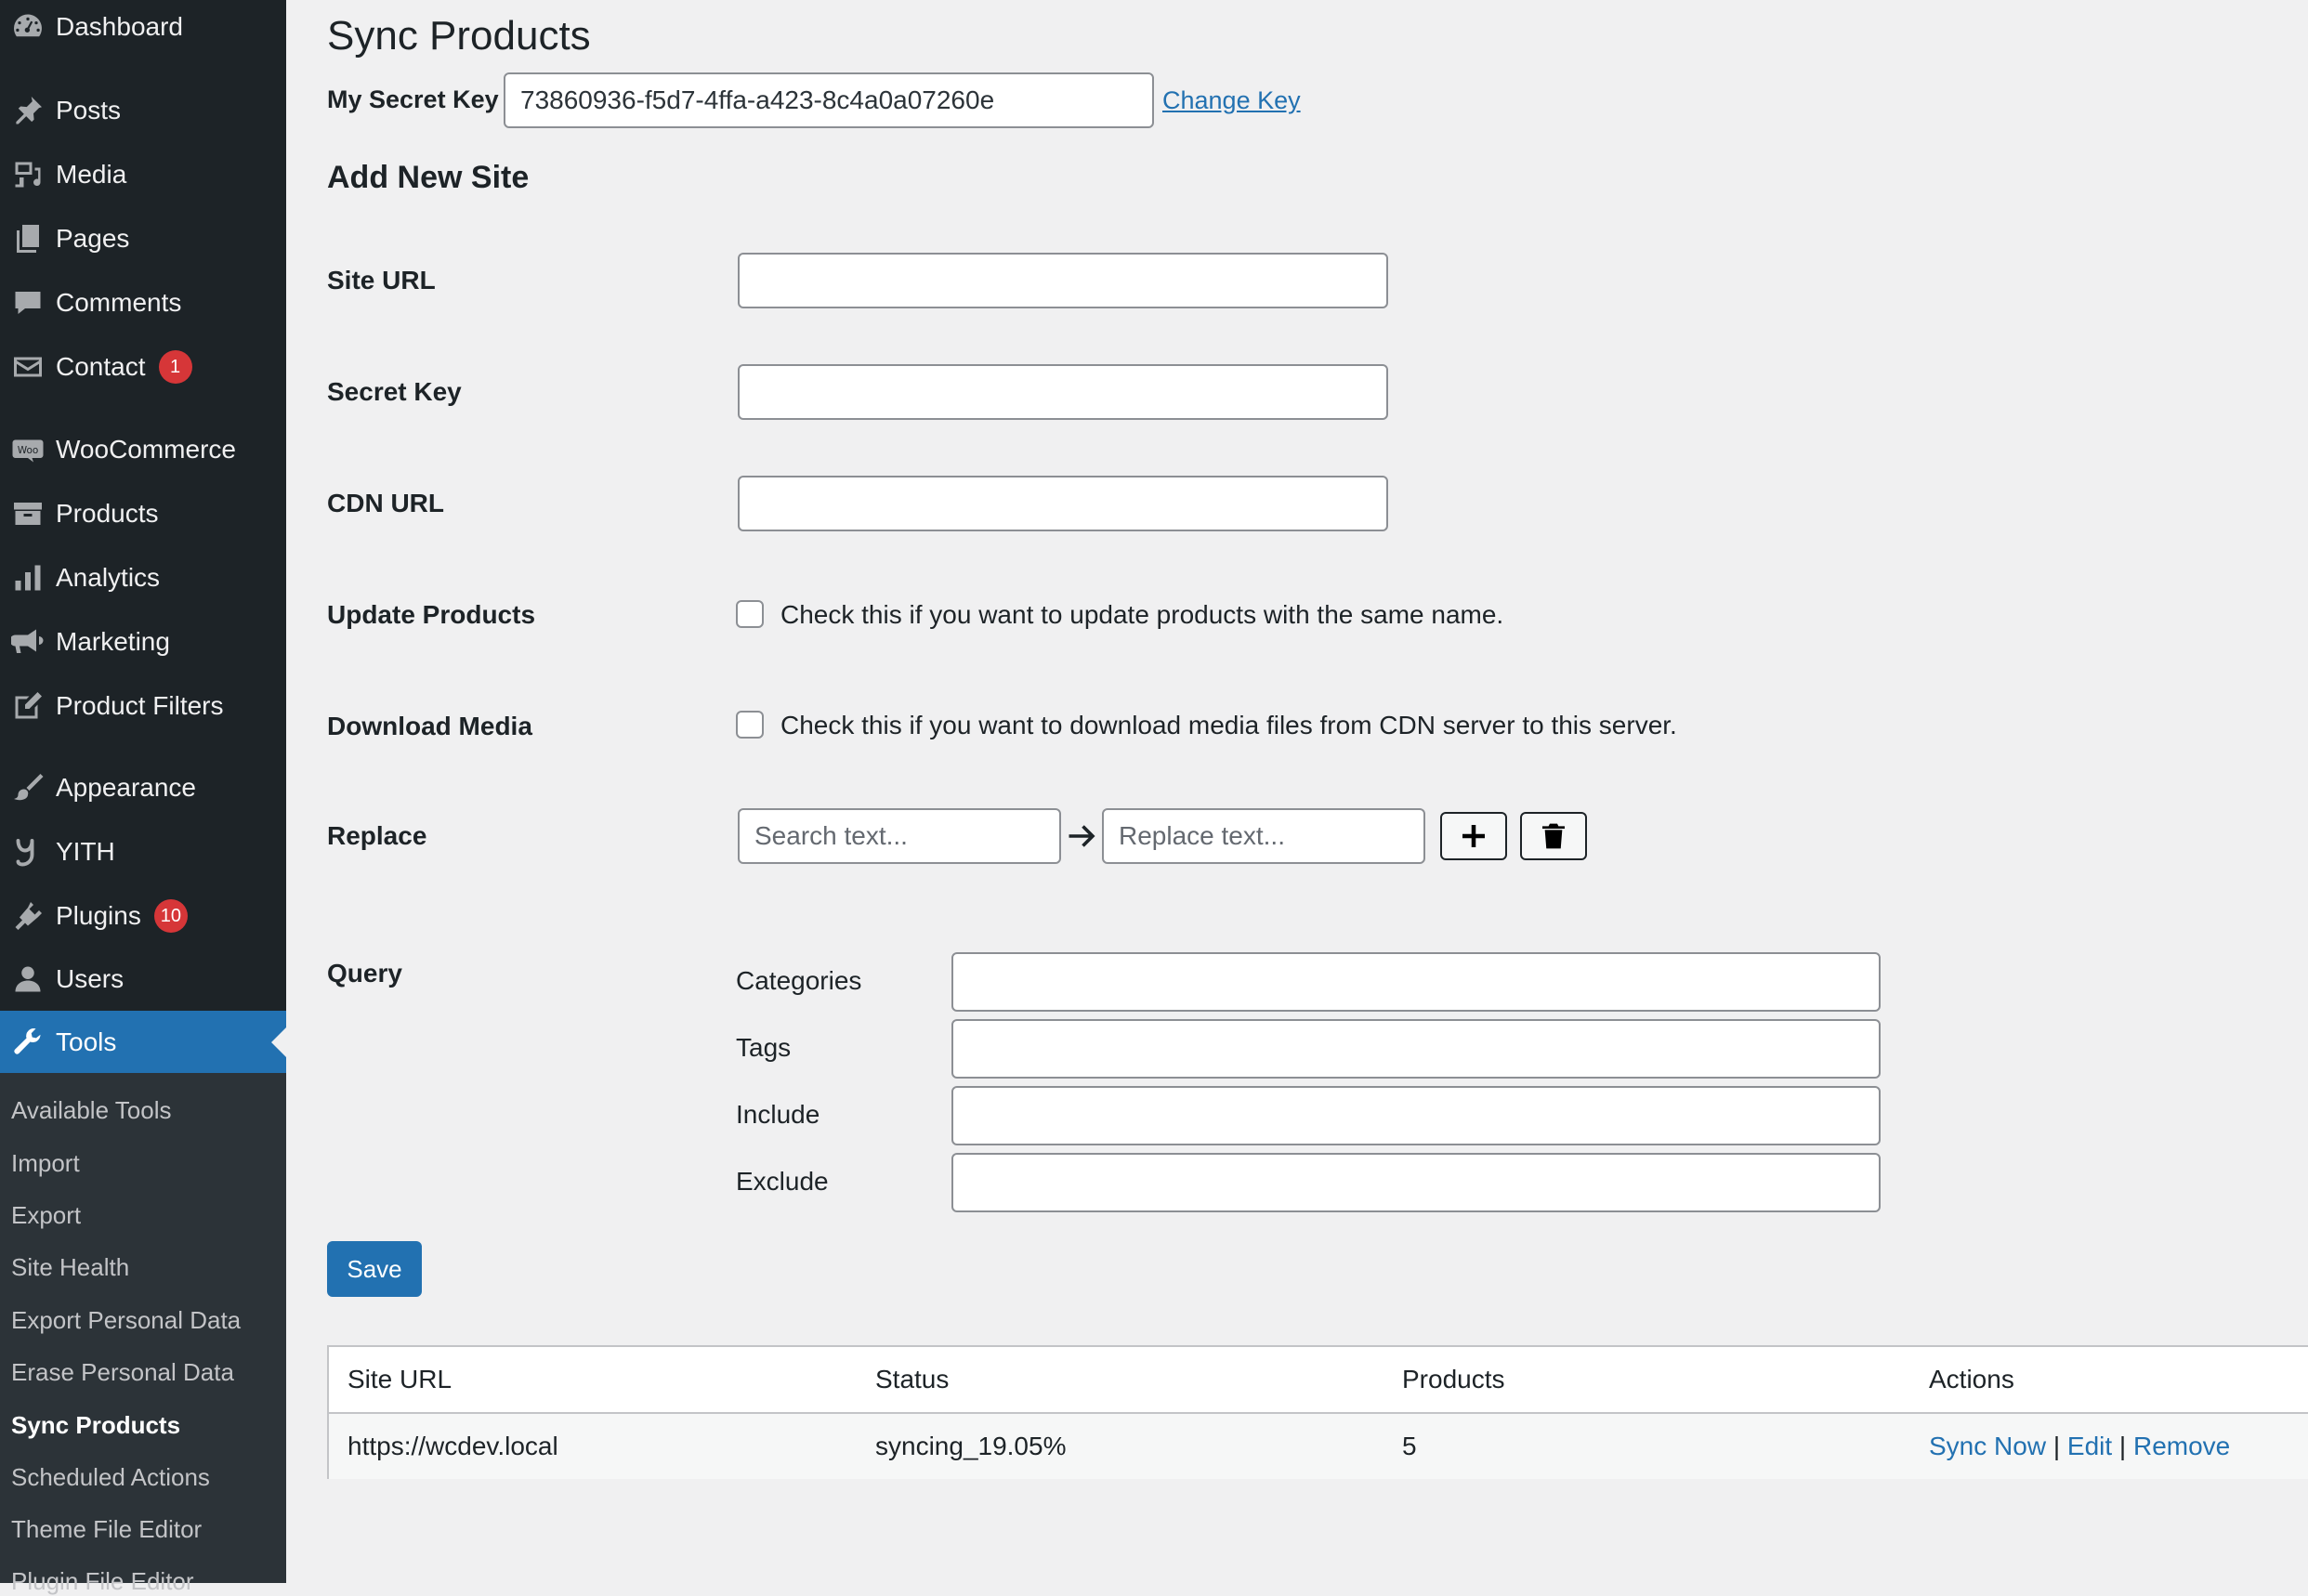  I want to click on comment-icon, so click(28, 303).